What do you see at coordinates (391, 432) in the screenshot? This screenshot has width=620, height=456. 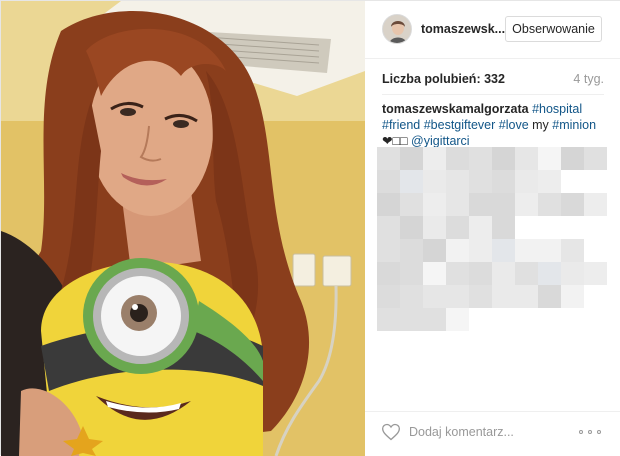 I see `heart-icon` at bounding box center [391, 432].